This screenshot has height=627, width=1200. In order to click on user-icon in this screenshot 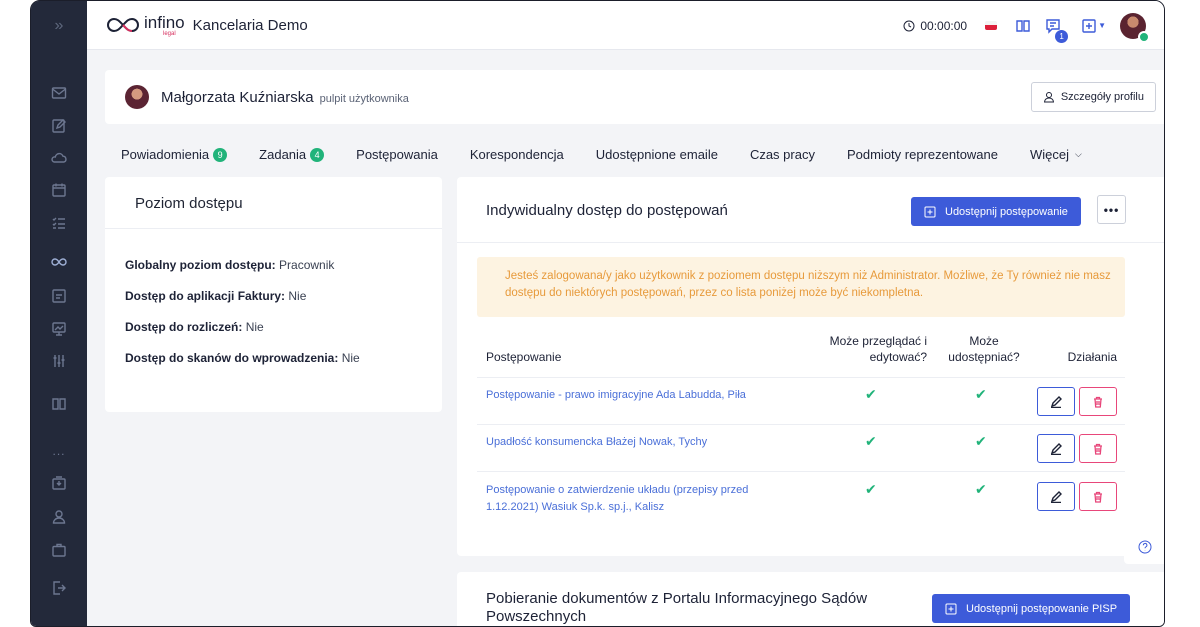, I will do `click(1048, 97)`.